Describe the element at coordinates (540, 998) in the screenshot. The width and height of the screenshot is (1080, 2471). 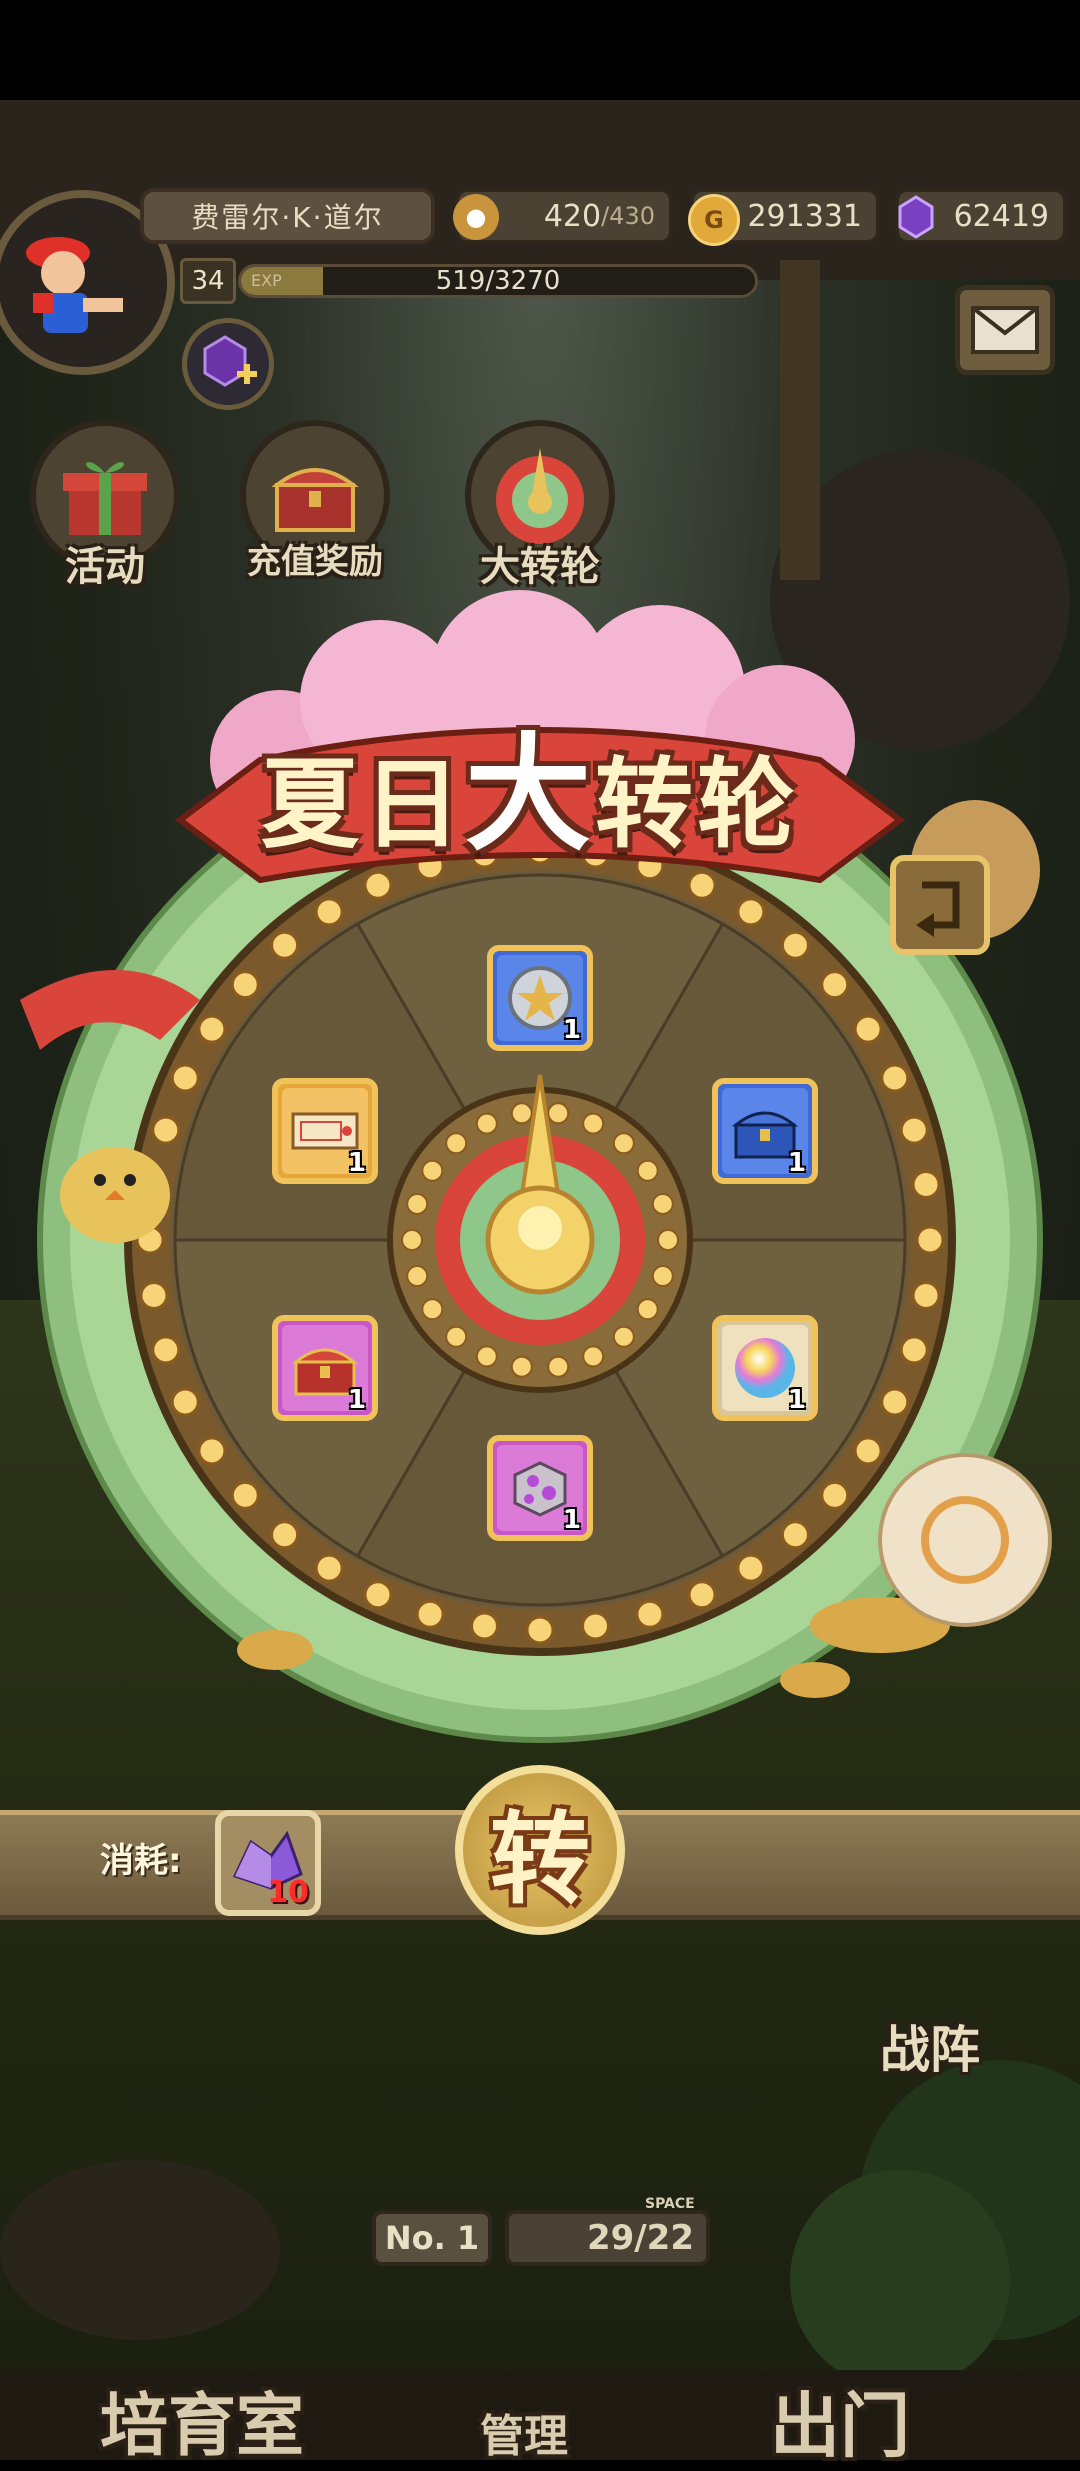
I see `prize-silver-medal: 1` at that location.